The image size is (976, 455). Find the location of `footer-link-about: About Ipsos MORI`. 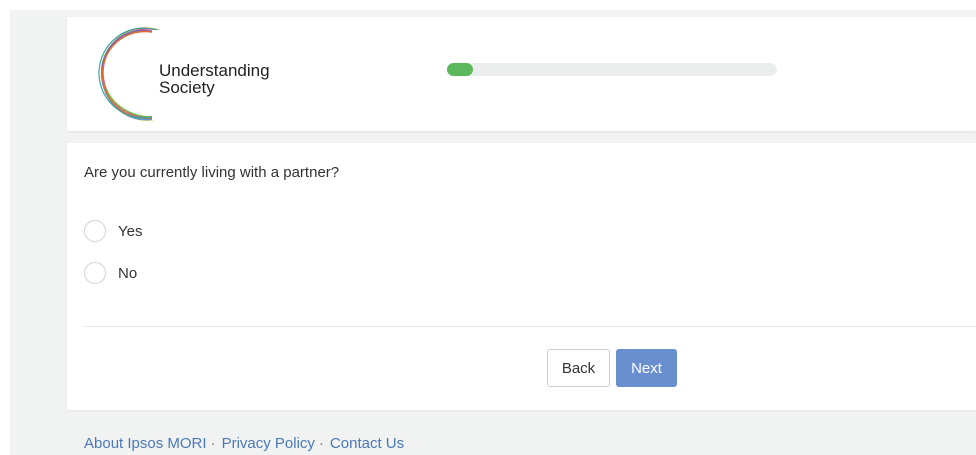

footer-link-about: About Ipsos MORI is located at coordinates (145, 443).